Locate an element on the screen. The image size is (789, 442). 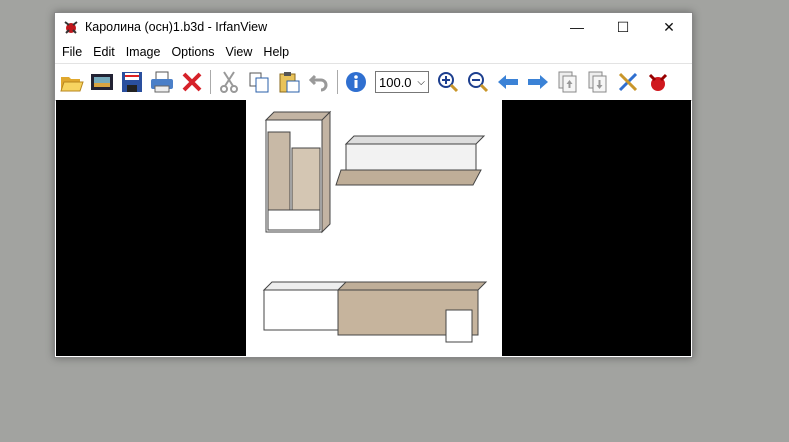
previous-arrow-icon is located at coordinates (508, 82).